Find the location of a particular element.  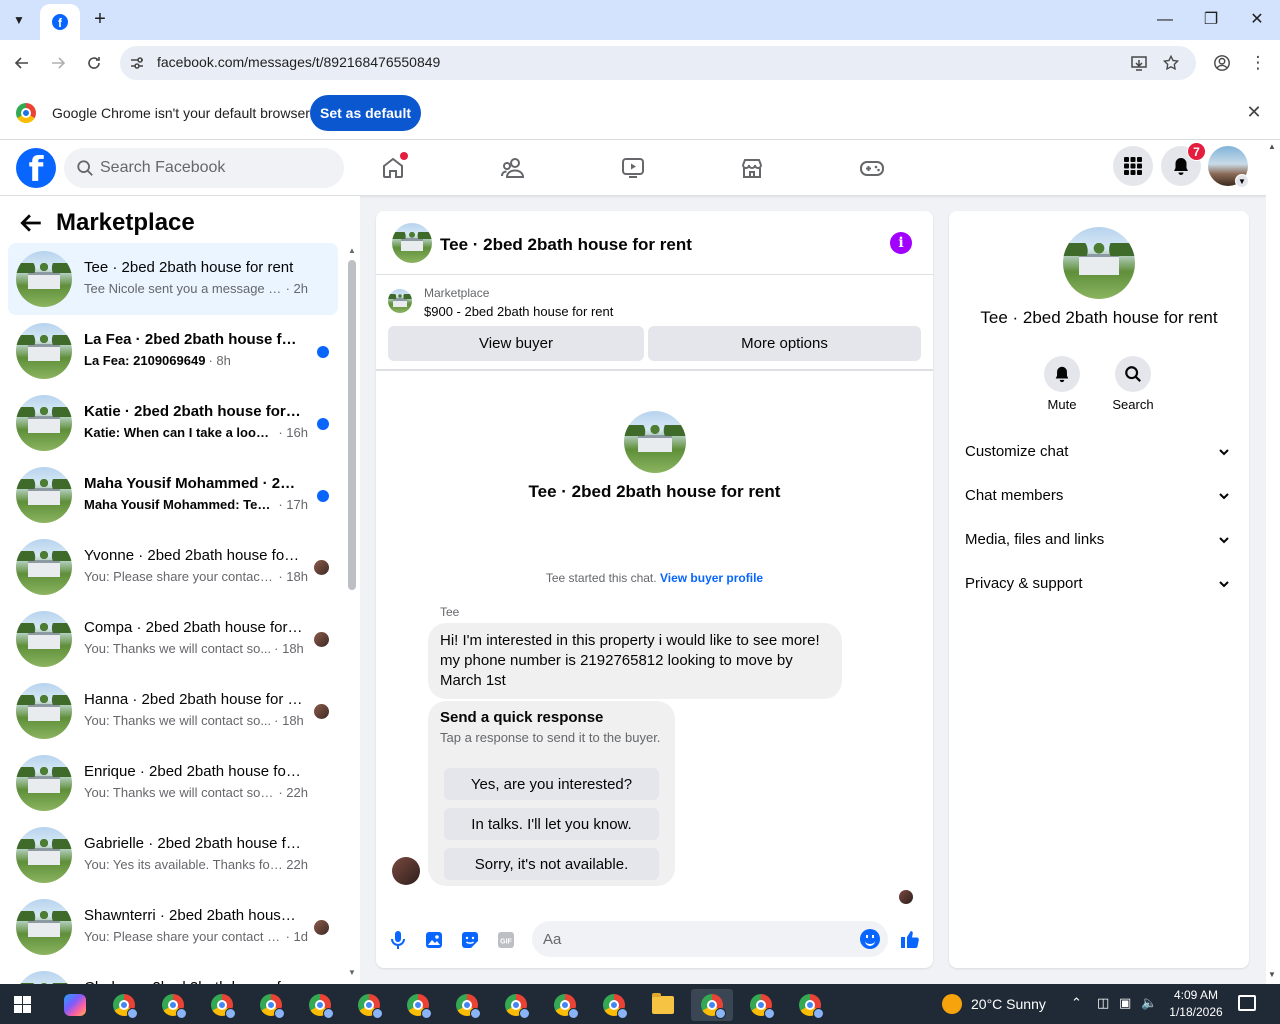

details-avatar is located at coordinates (1099, 263).